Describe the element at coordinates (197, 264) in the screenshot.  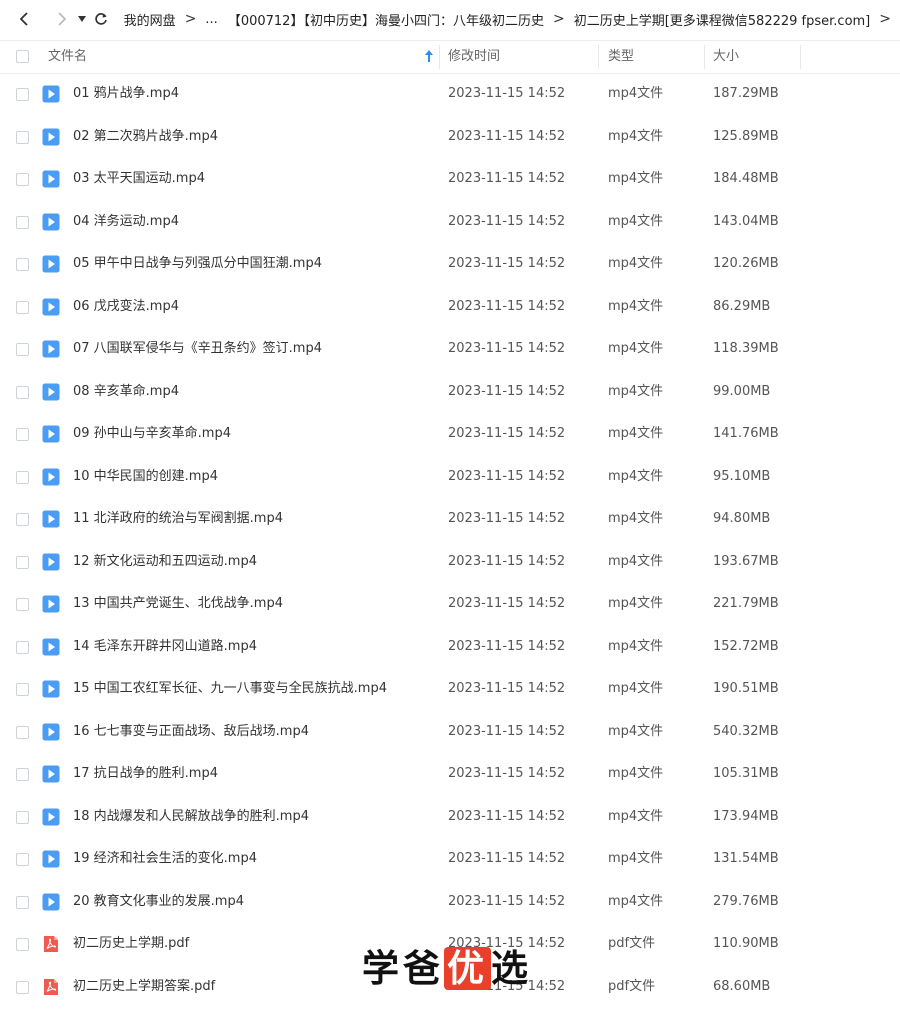
I see `file-name: 05 甲午中日战争与列强瓜分中国狂潮.mp4` at that location.